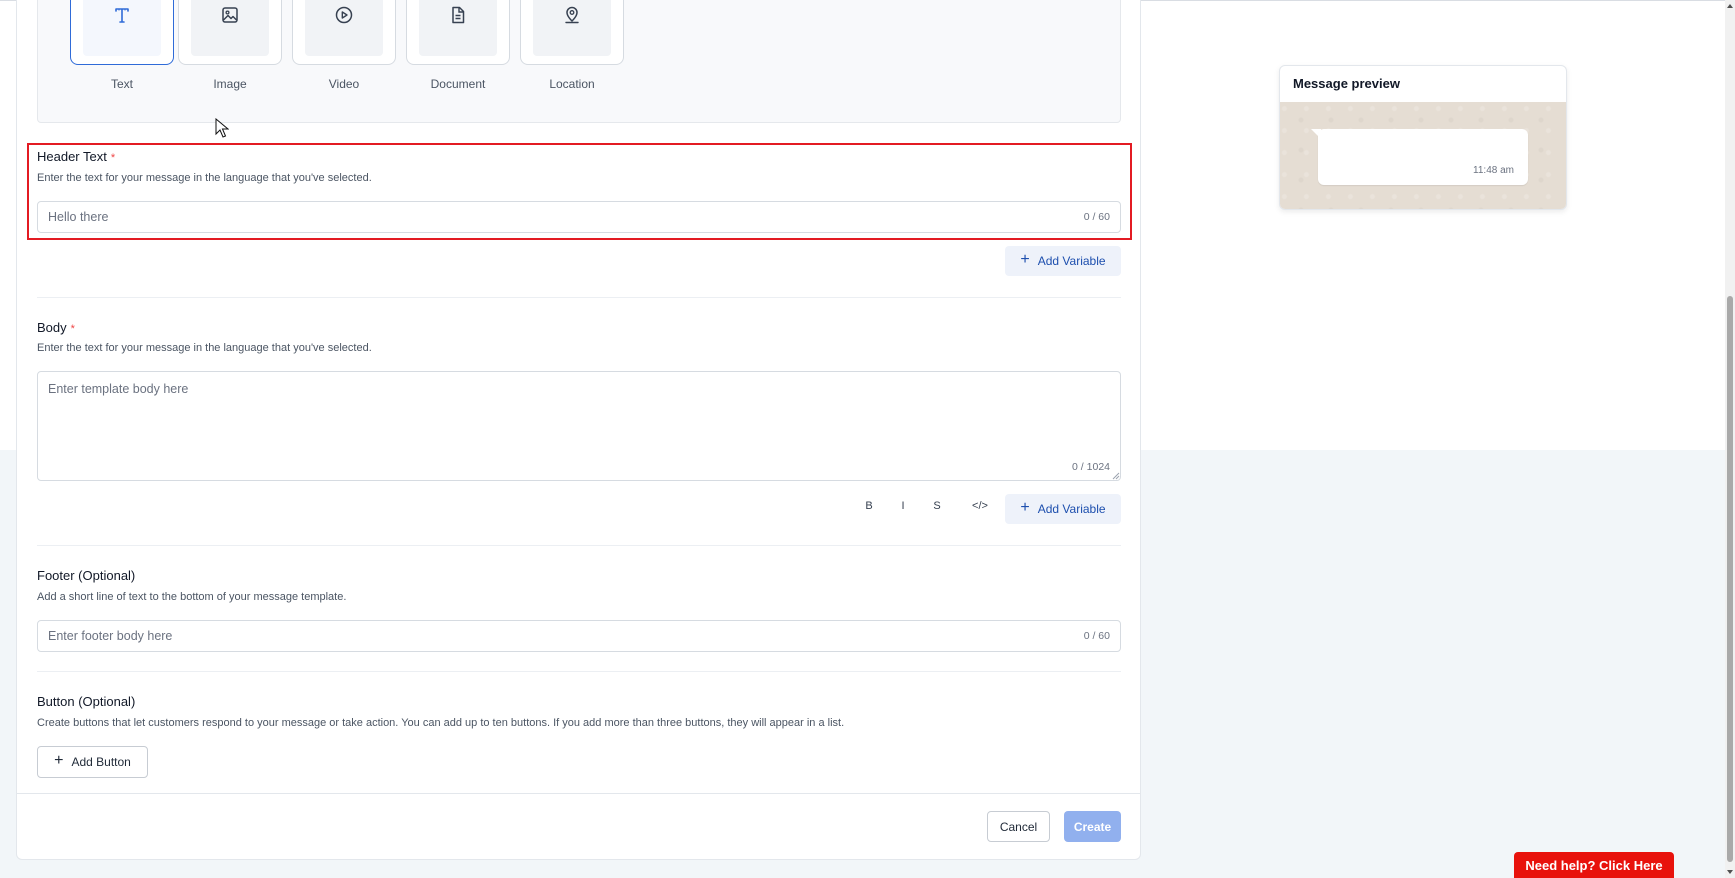  What do you see at coordinates (579, 426) in the screenshot?
I see `body-textarea` at bounding box center [579, 426].